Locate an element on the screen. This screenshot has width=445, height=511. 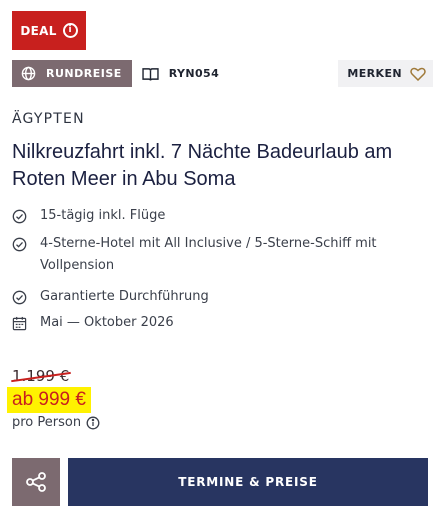
feature-text: 15-tägig inkl. Flüge is located at coordinates (103, 215).